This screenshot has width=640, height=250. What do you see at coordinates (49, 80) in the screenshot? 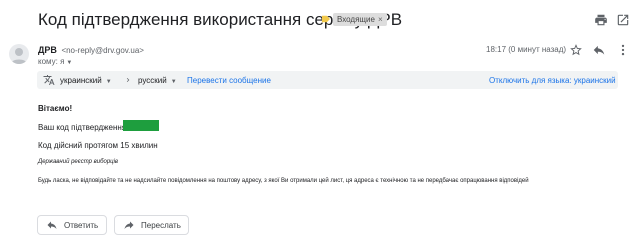
I see `translate-icon` at bounding box center [49, 80].